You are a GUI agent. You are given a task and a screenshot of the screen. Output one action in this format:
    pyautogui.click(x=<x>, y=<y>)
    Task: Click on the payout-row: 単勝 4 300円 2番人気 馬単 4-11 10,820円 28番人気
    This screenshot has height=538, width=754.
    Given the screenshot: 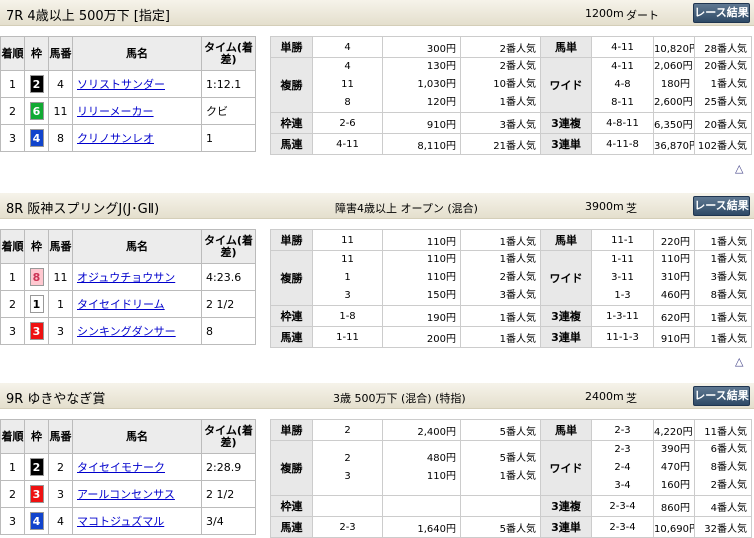 What is the action you would take?
    pyautogui.click(x=511, y=47)
    